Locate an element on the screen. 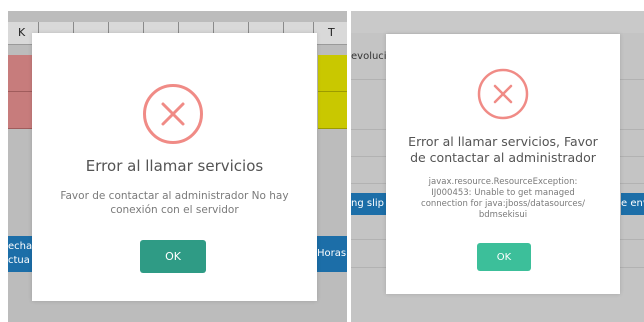  column-header-t: T is located at coordinates (331, 32).